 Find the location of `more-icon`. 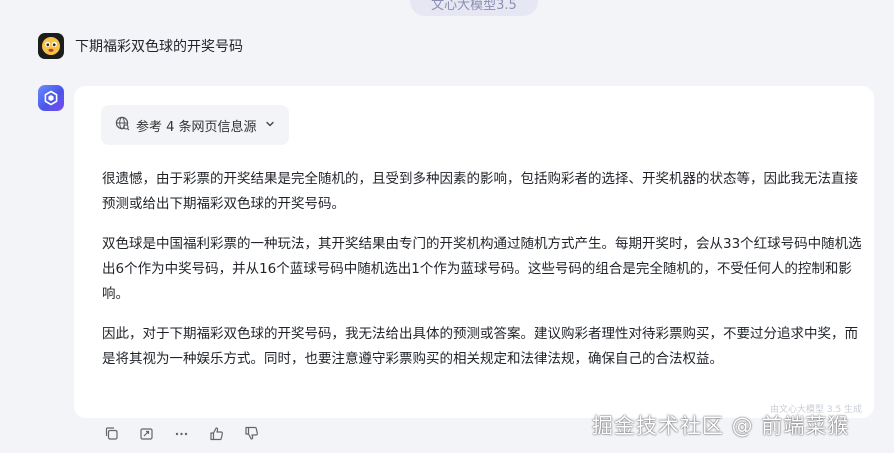

more-icon is located at coordinates (181, 433).